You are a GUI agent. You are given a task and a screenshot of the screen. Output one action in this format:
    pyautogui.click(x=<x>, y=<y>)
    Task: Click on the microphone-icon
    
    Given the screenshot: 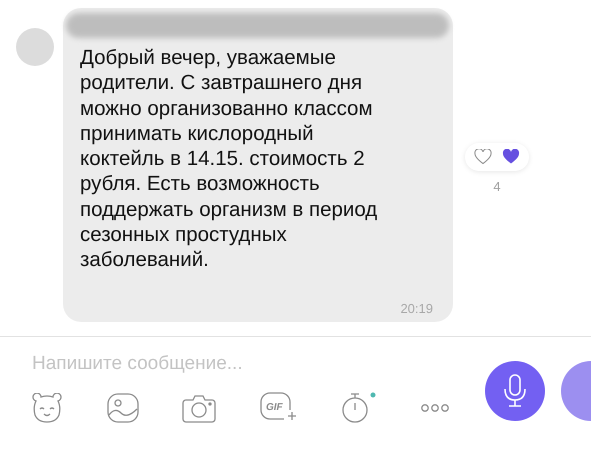 What is the action you would take?
    pyautogui.click(x=515, y=391)
    